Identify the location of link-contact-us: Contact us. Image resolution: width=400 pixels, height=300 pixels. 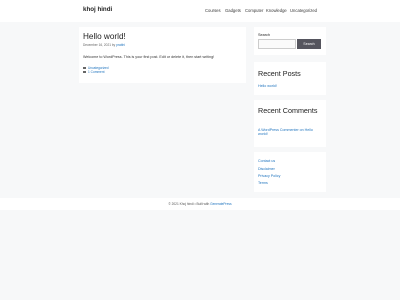
(266, 161).